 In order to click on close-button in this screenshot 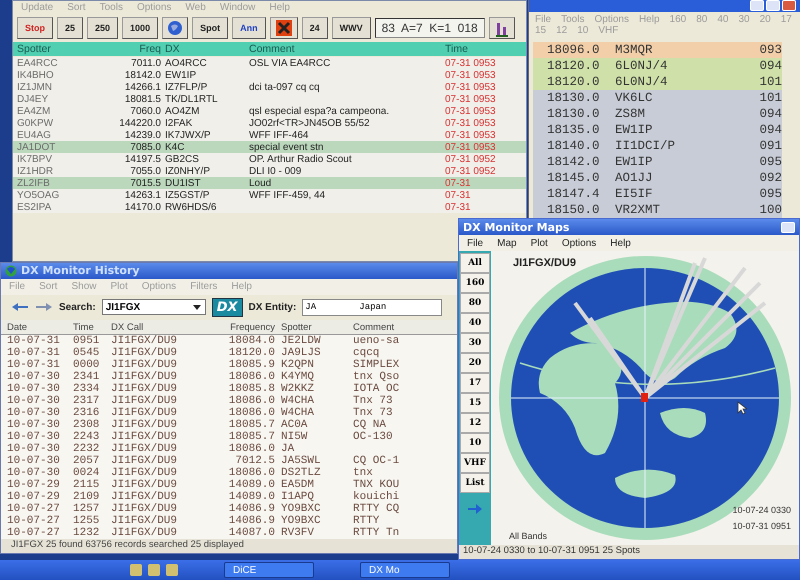, I will do `click(789, 5)`.